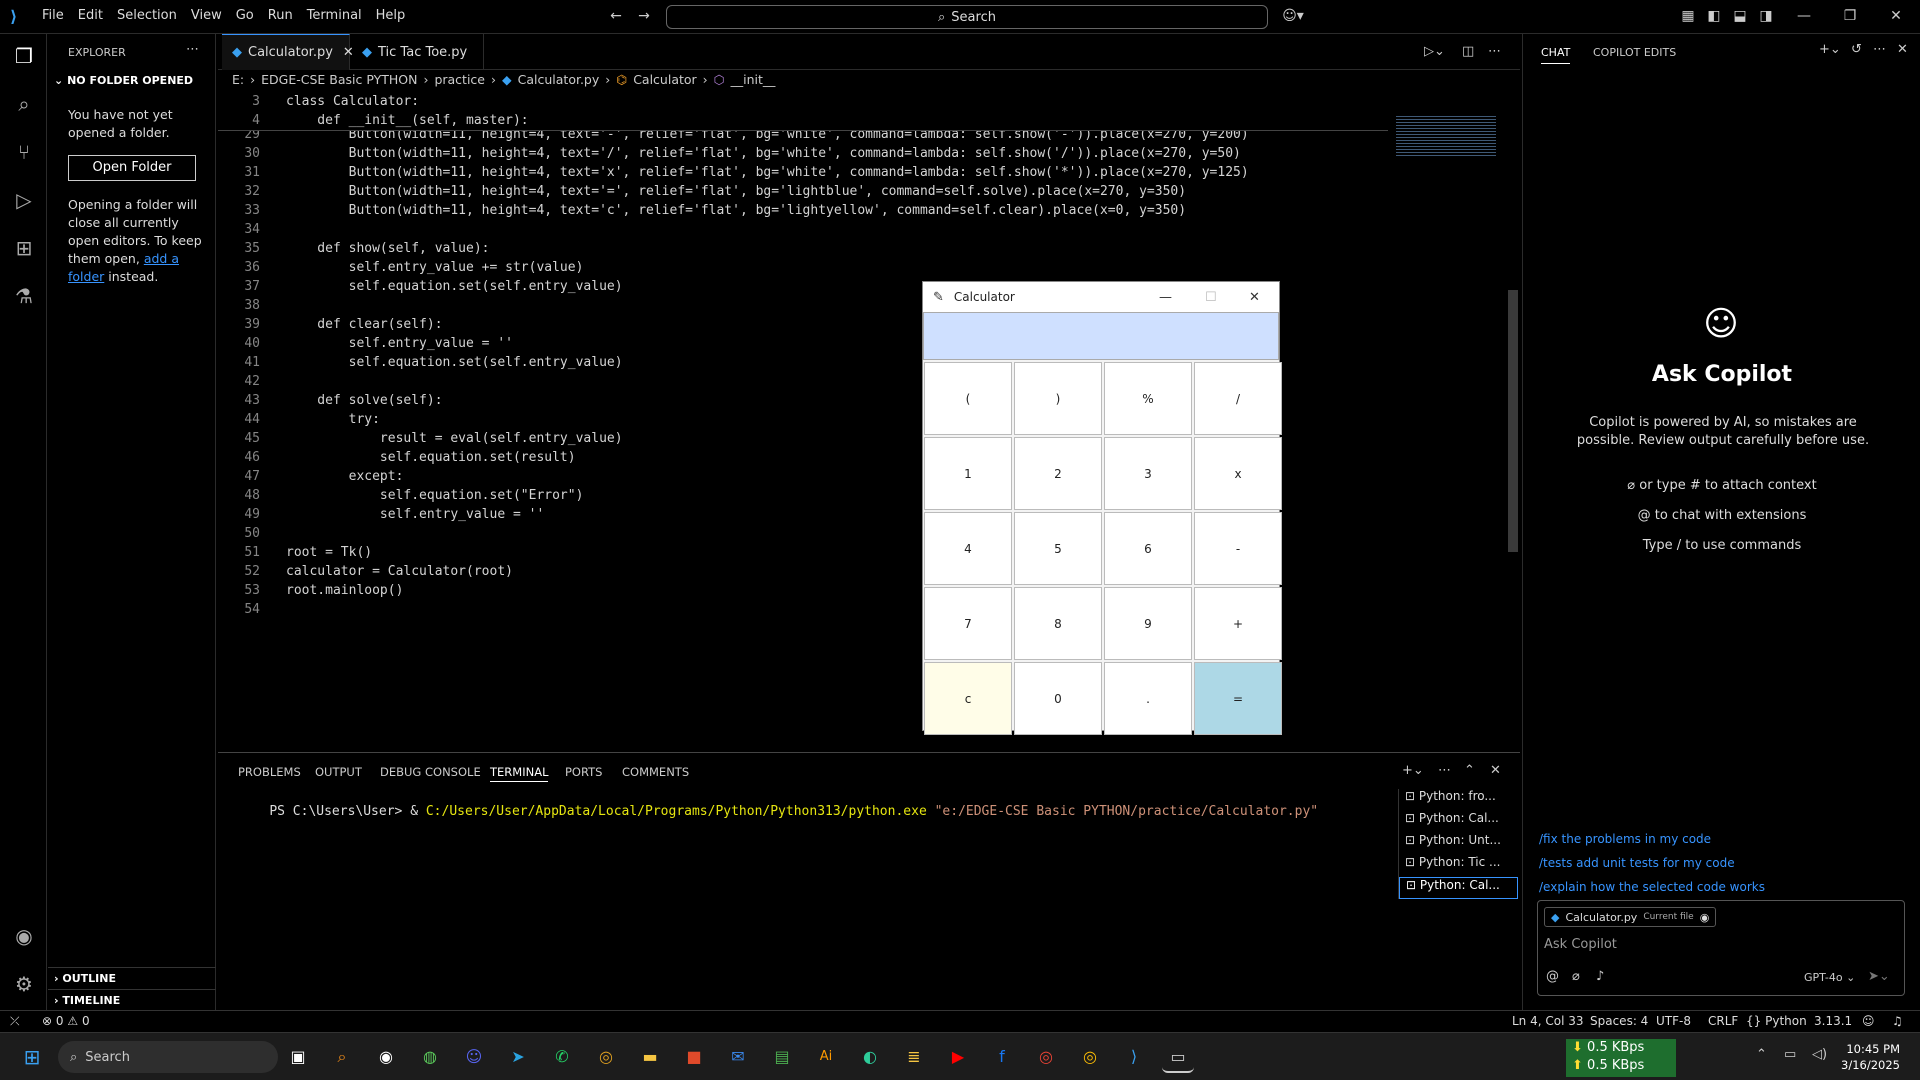 The width and height of the screenshot is (1920, 1080). Describe the element at coordinates (1548, 1021) in the screenshot. I see `cursor-position: Ln 4, Col 33` at that location.